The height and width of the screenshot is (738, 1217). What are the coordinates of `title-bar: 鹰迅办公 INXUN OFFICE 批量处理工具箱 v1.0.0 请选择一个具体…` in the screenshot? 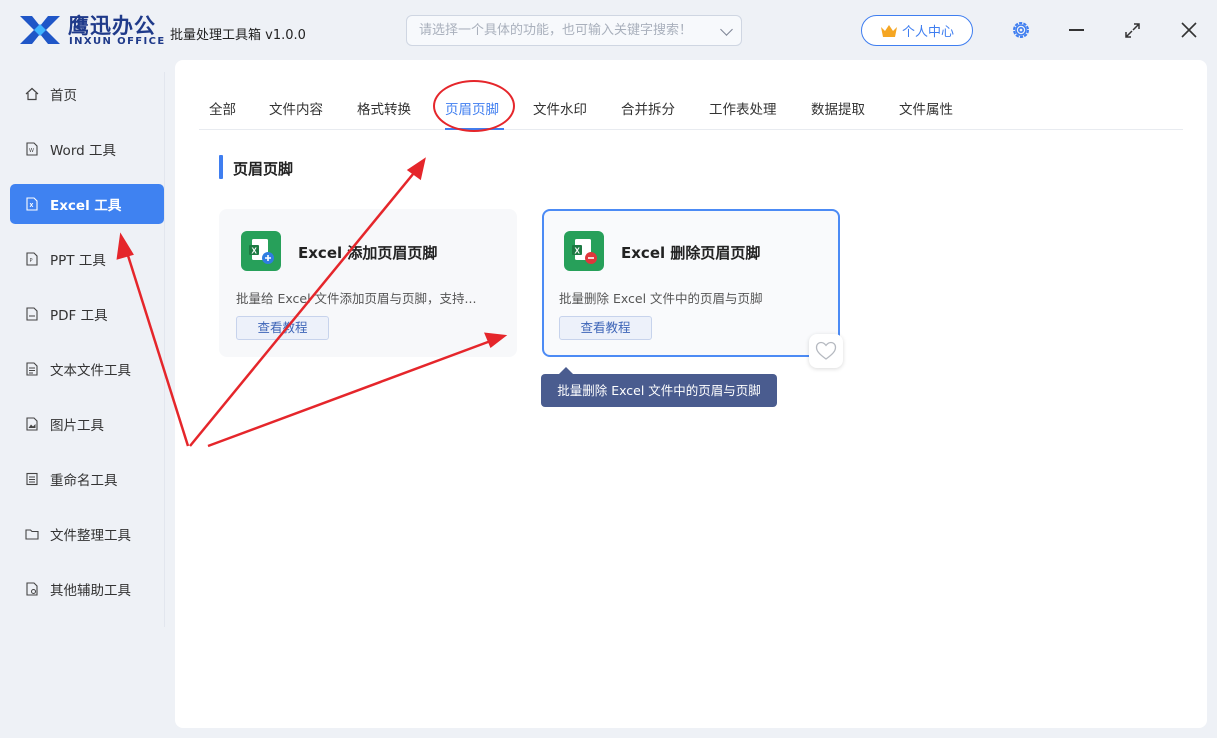 It's located at (608, 30).